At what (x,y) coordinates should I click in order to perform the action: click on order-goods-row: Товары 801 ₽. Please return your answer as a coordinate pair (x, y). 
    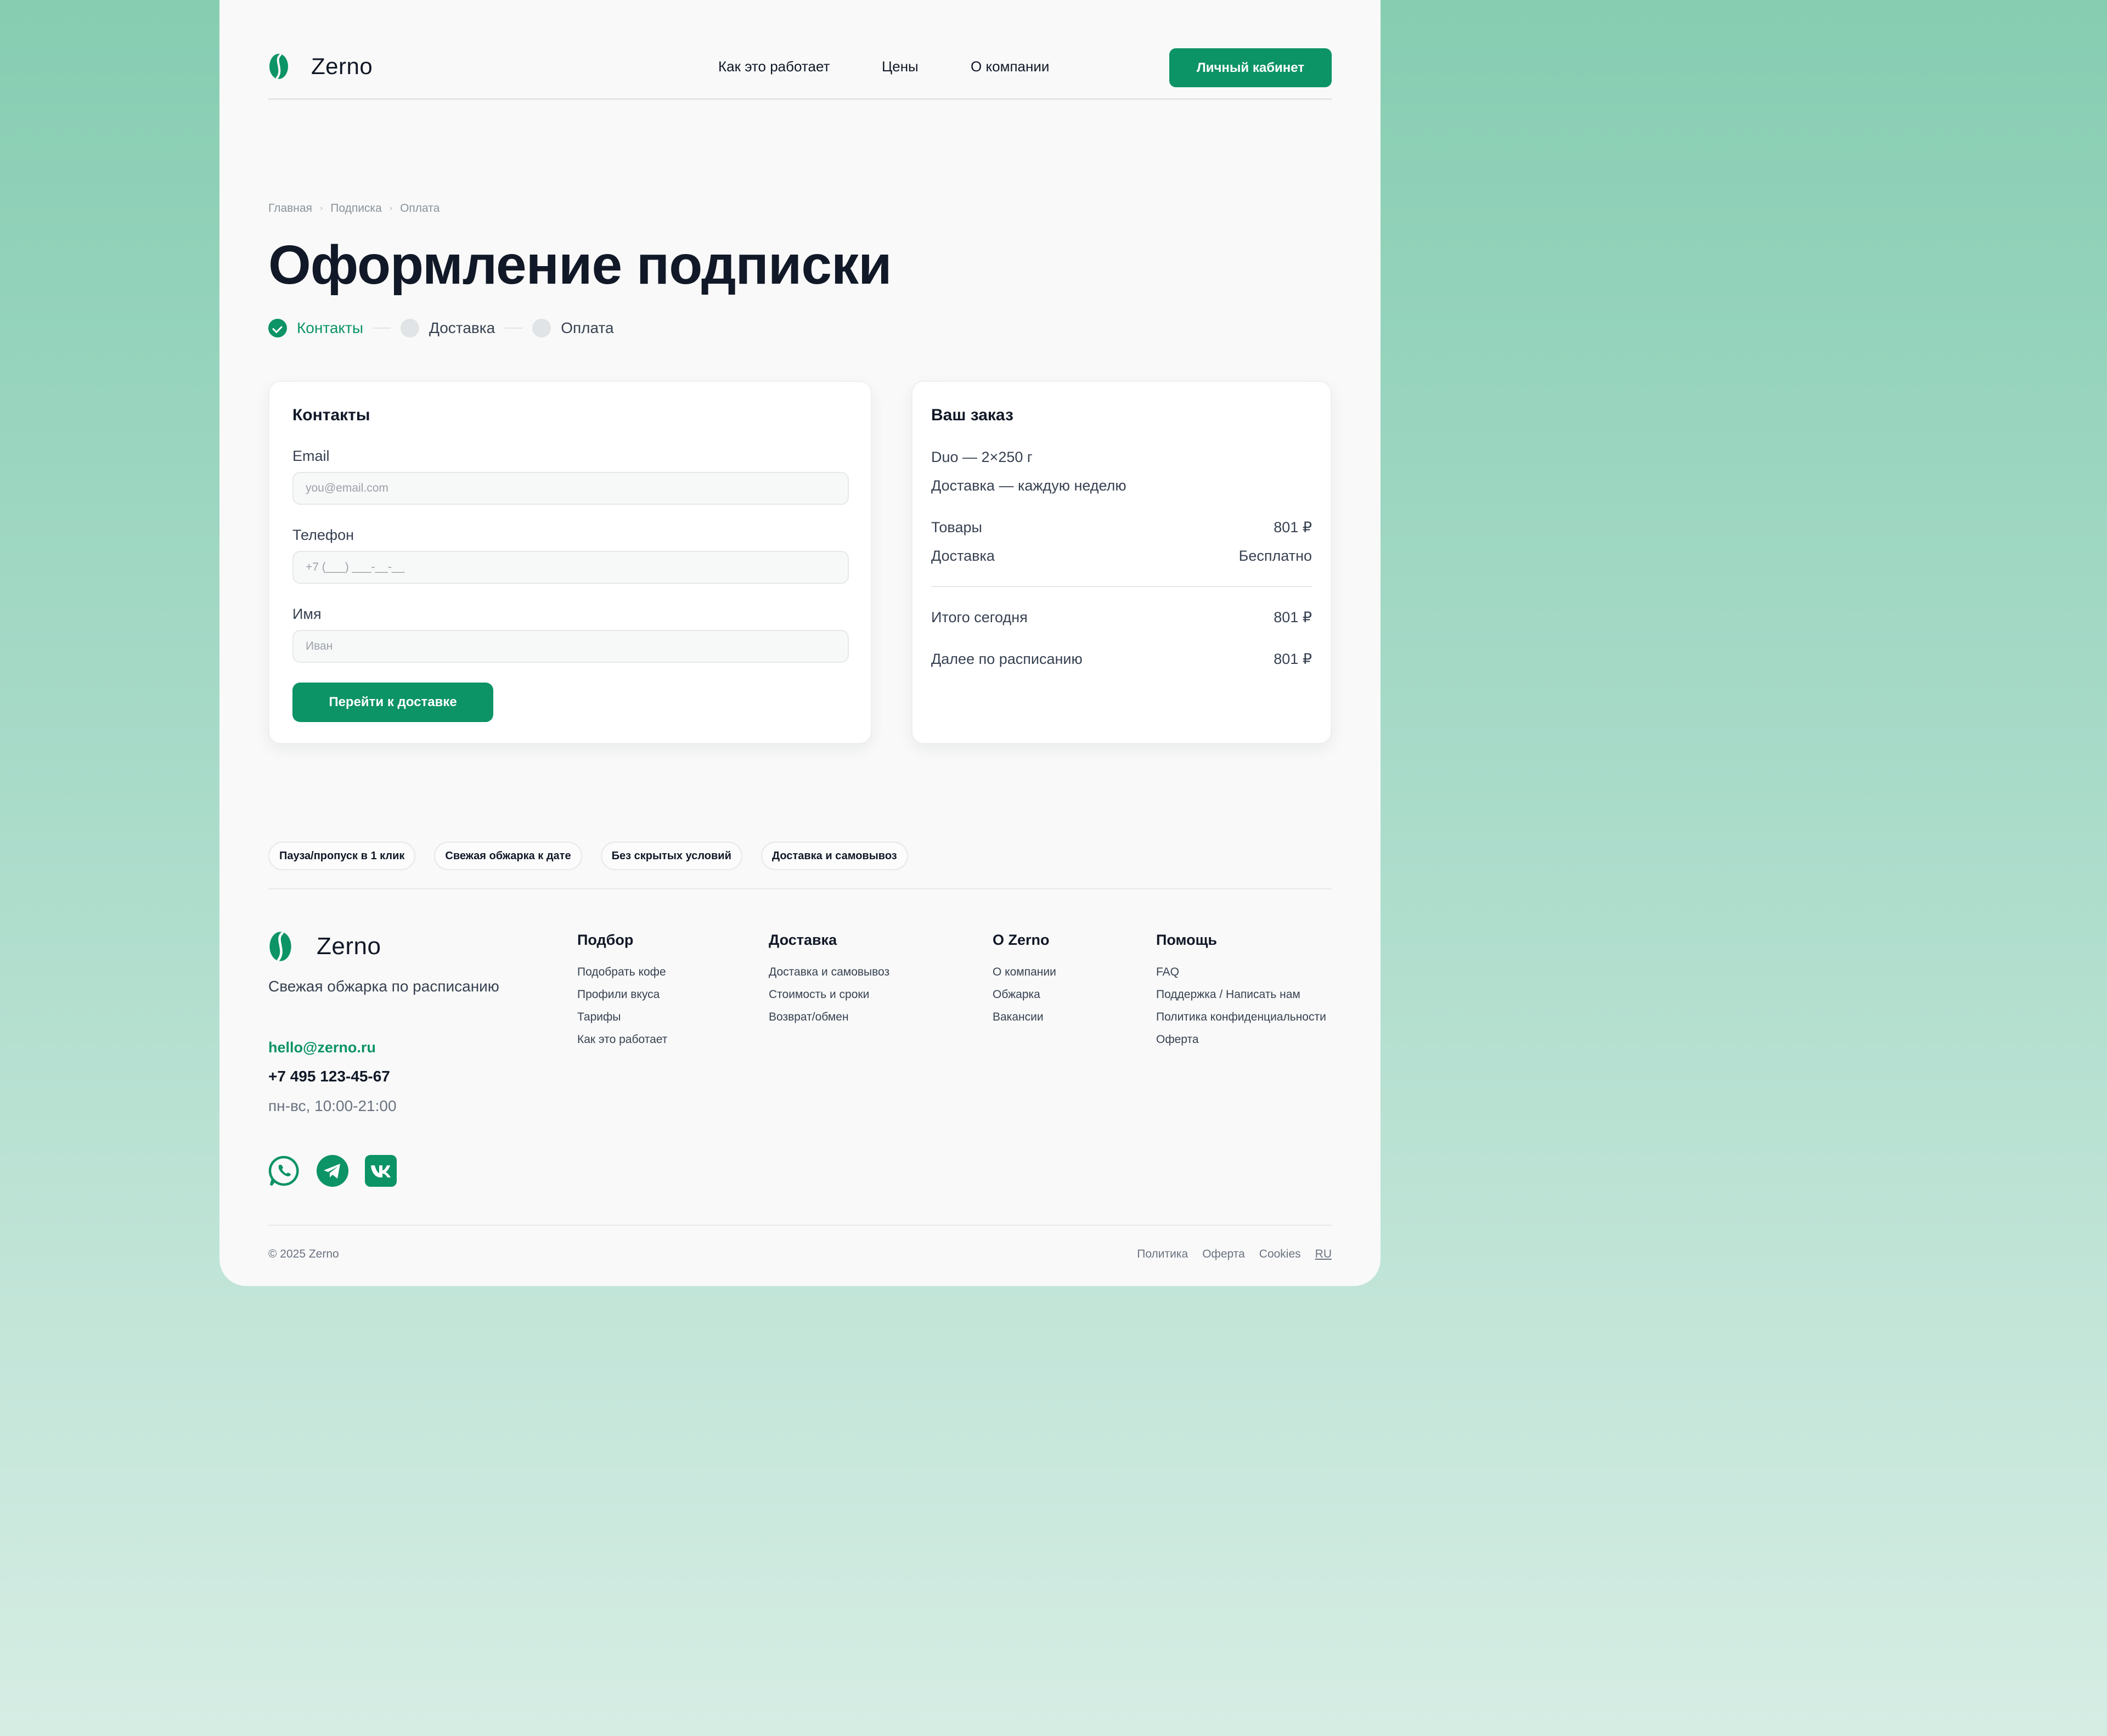
    Looking at the image, I should click on (1121, 527).